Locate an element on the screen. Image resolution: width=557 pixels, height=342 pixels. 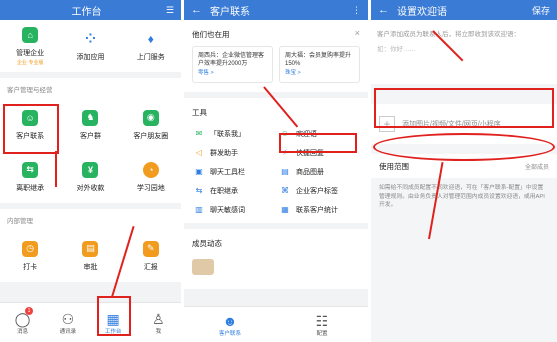
highlight-workbench-tab is located at coordinates (114, 316).